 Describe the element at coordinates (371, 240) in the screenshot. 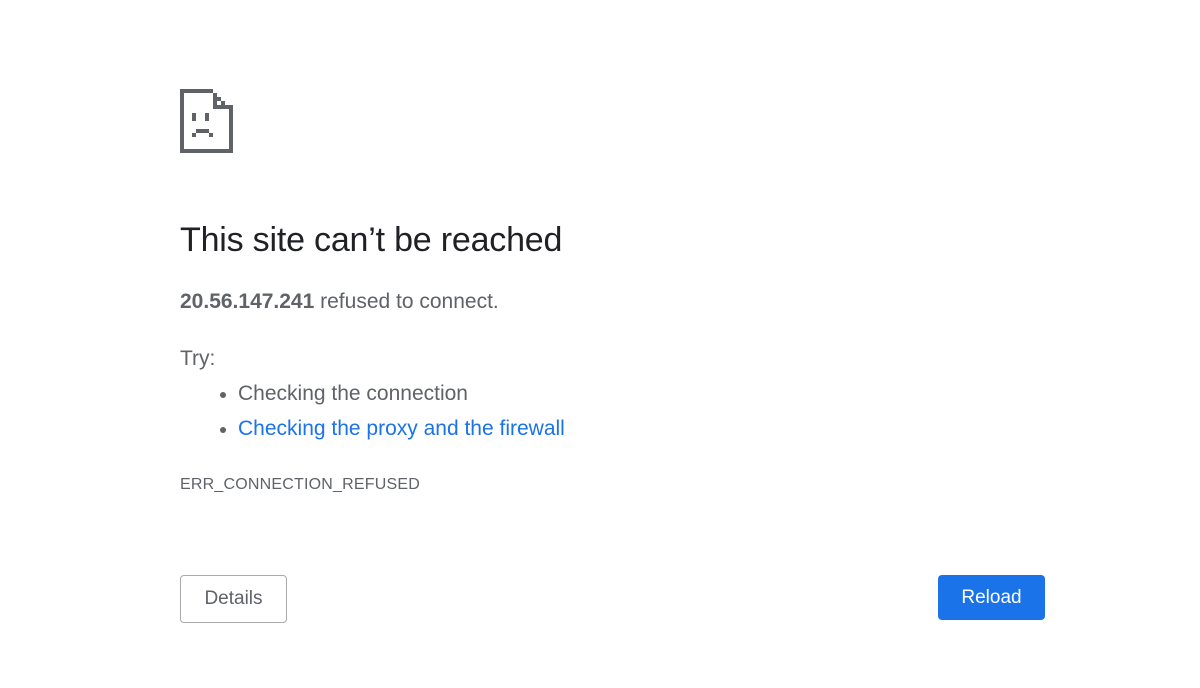

I see `page-title: This site can’t be reached` at that location.